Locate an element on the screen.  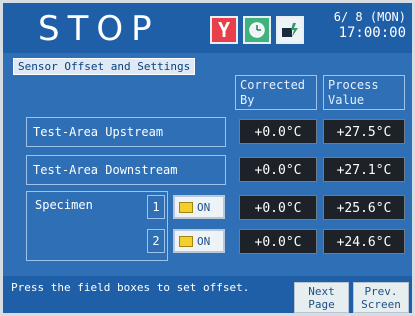
specimen-label: Specimen is located at coordinates (64, 205).